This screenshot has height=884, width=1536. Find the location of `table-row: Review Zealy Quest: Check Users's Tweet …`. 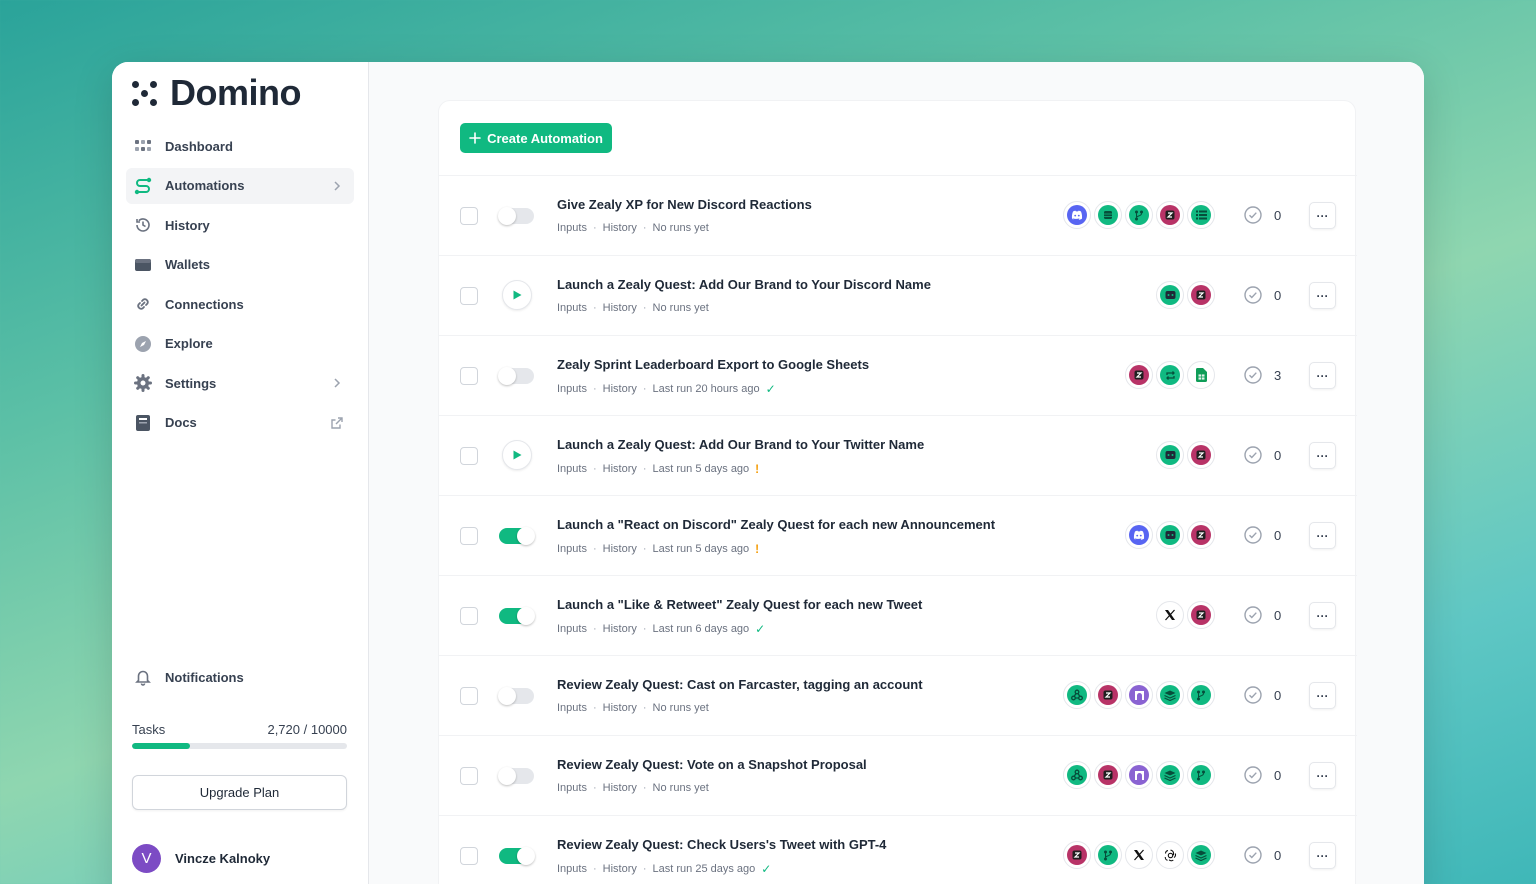

table-row: Review Zealy Quest: Check Users's Tweet … is located at coordinates (898, 850).